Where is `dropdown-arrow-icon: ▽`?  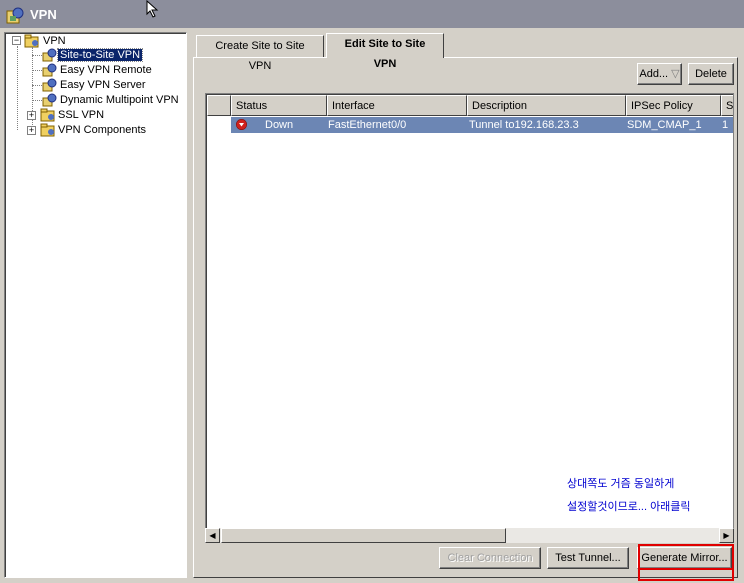 dropdown-arrow-icon: ▽ is located at coordinates (675, 74).